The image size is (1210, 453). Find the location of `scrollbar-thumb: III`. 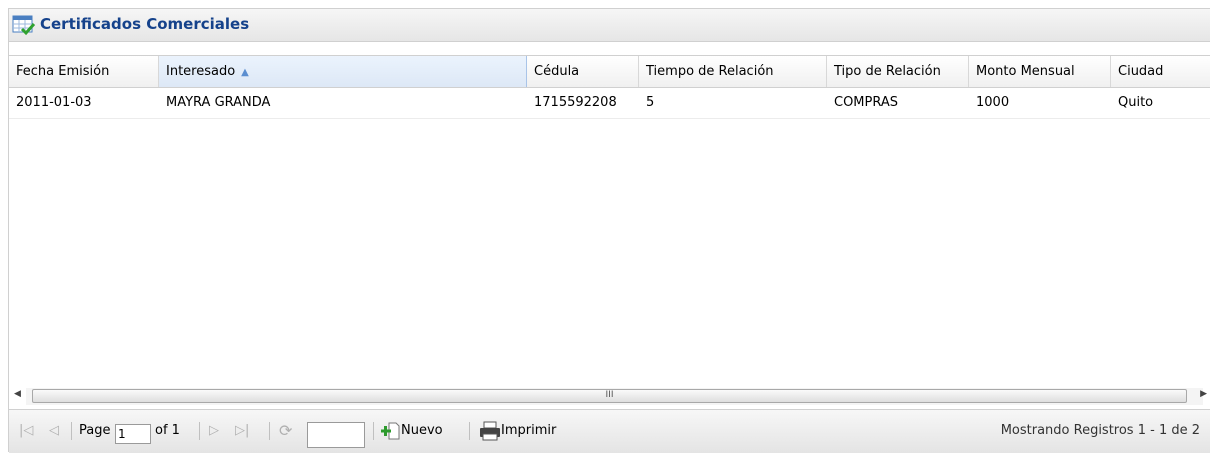

scrollbar-thumb: III is located at coordinates (609, 396).